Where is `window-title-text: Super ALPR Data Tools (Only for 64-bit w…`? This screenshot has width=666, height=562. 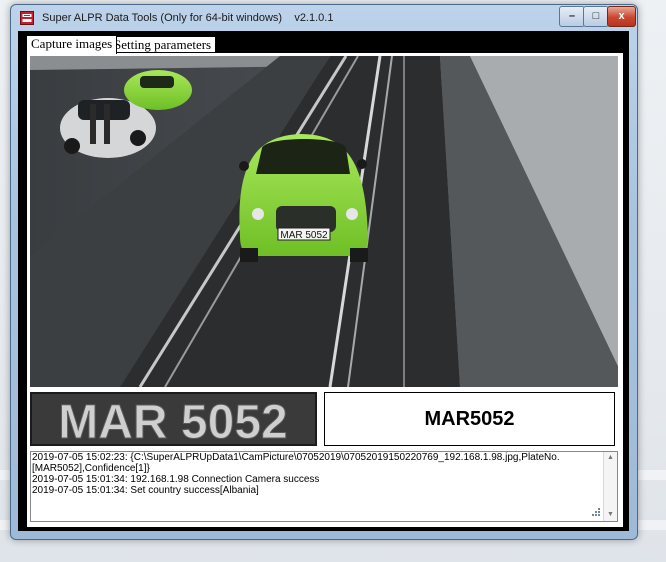 window-title-text: Super ALPR Data Tools (Only for 64-bit w… is located at coordinates (162, 18).